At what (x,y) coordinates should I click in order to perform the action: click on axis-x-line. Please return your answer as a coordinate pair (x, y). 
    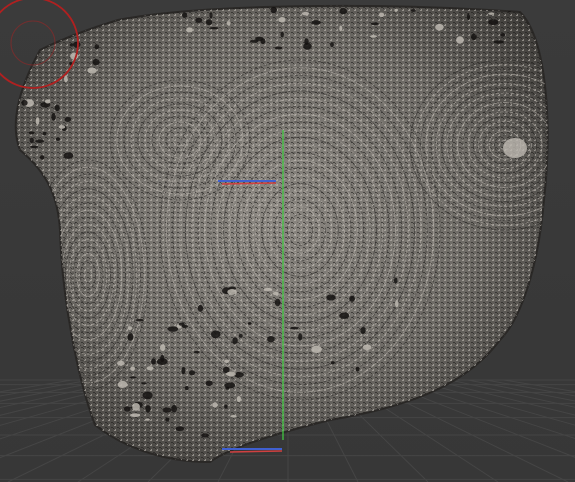
    Looking at the image, I should click on (249, 183).